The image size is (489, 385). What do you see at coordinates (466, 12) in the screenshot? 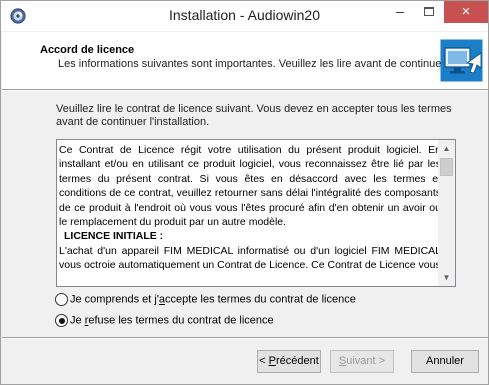
I see `close-button: ×` at bounding box center [466, 12].